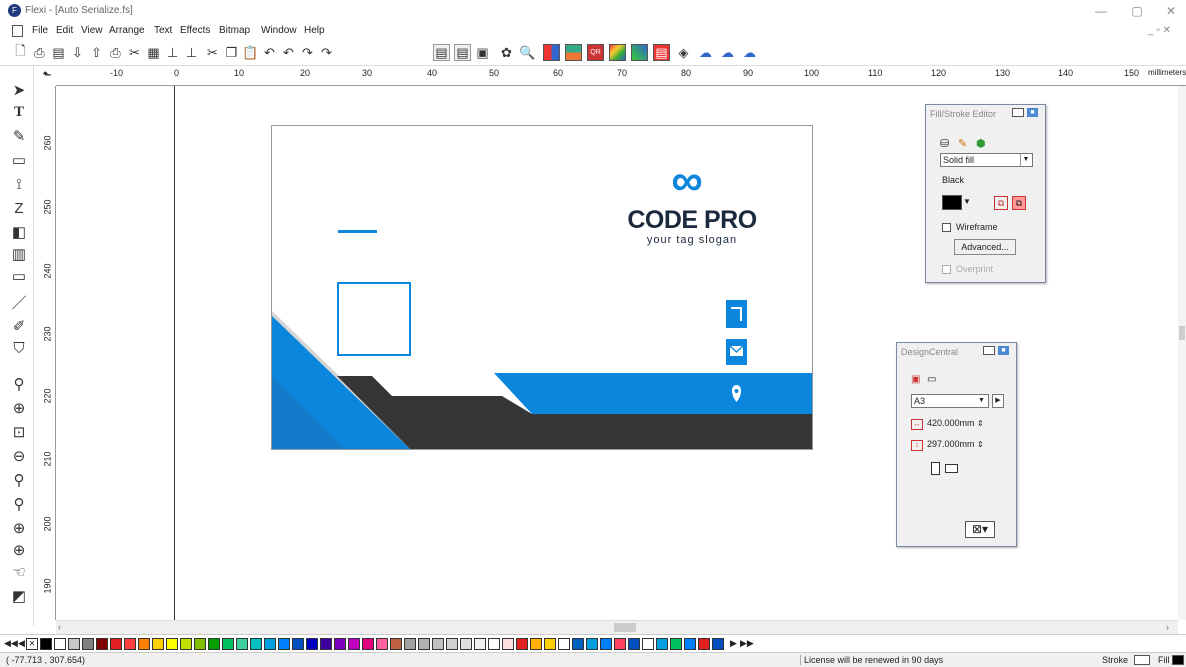  Describe the element at coordinates (77, 52) in the screenshot. I see `import-icon: ⇩` at that location.